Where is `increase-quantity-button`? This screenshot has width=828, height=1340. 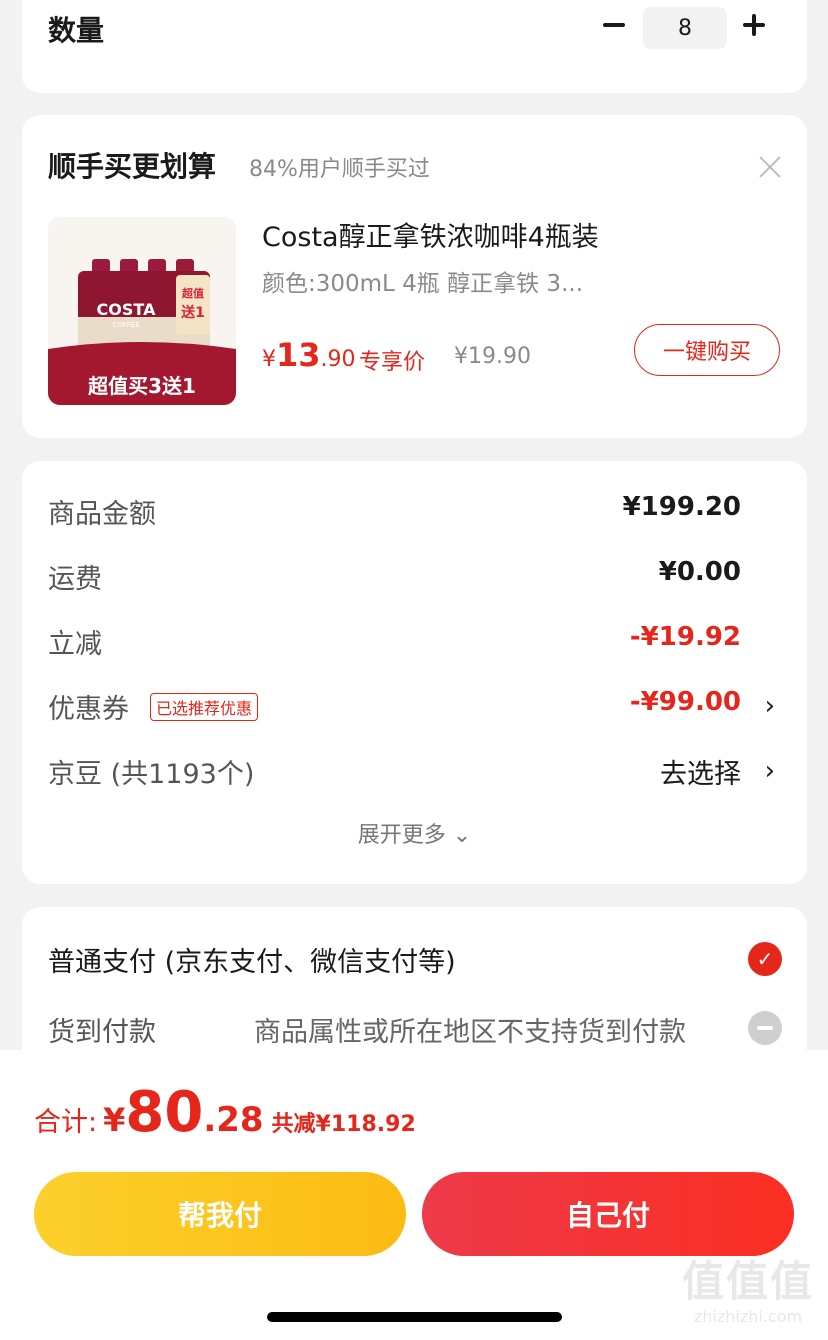 increase-quantity-button is located at coordinates (754, 25).